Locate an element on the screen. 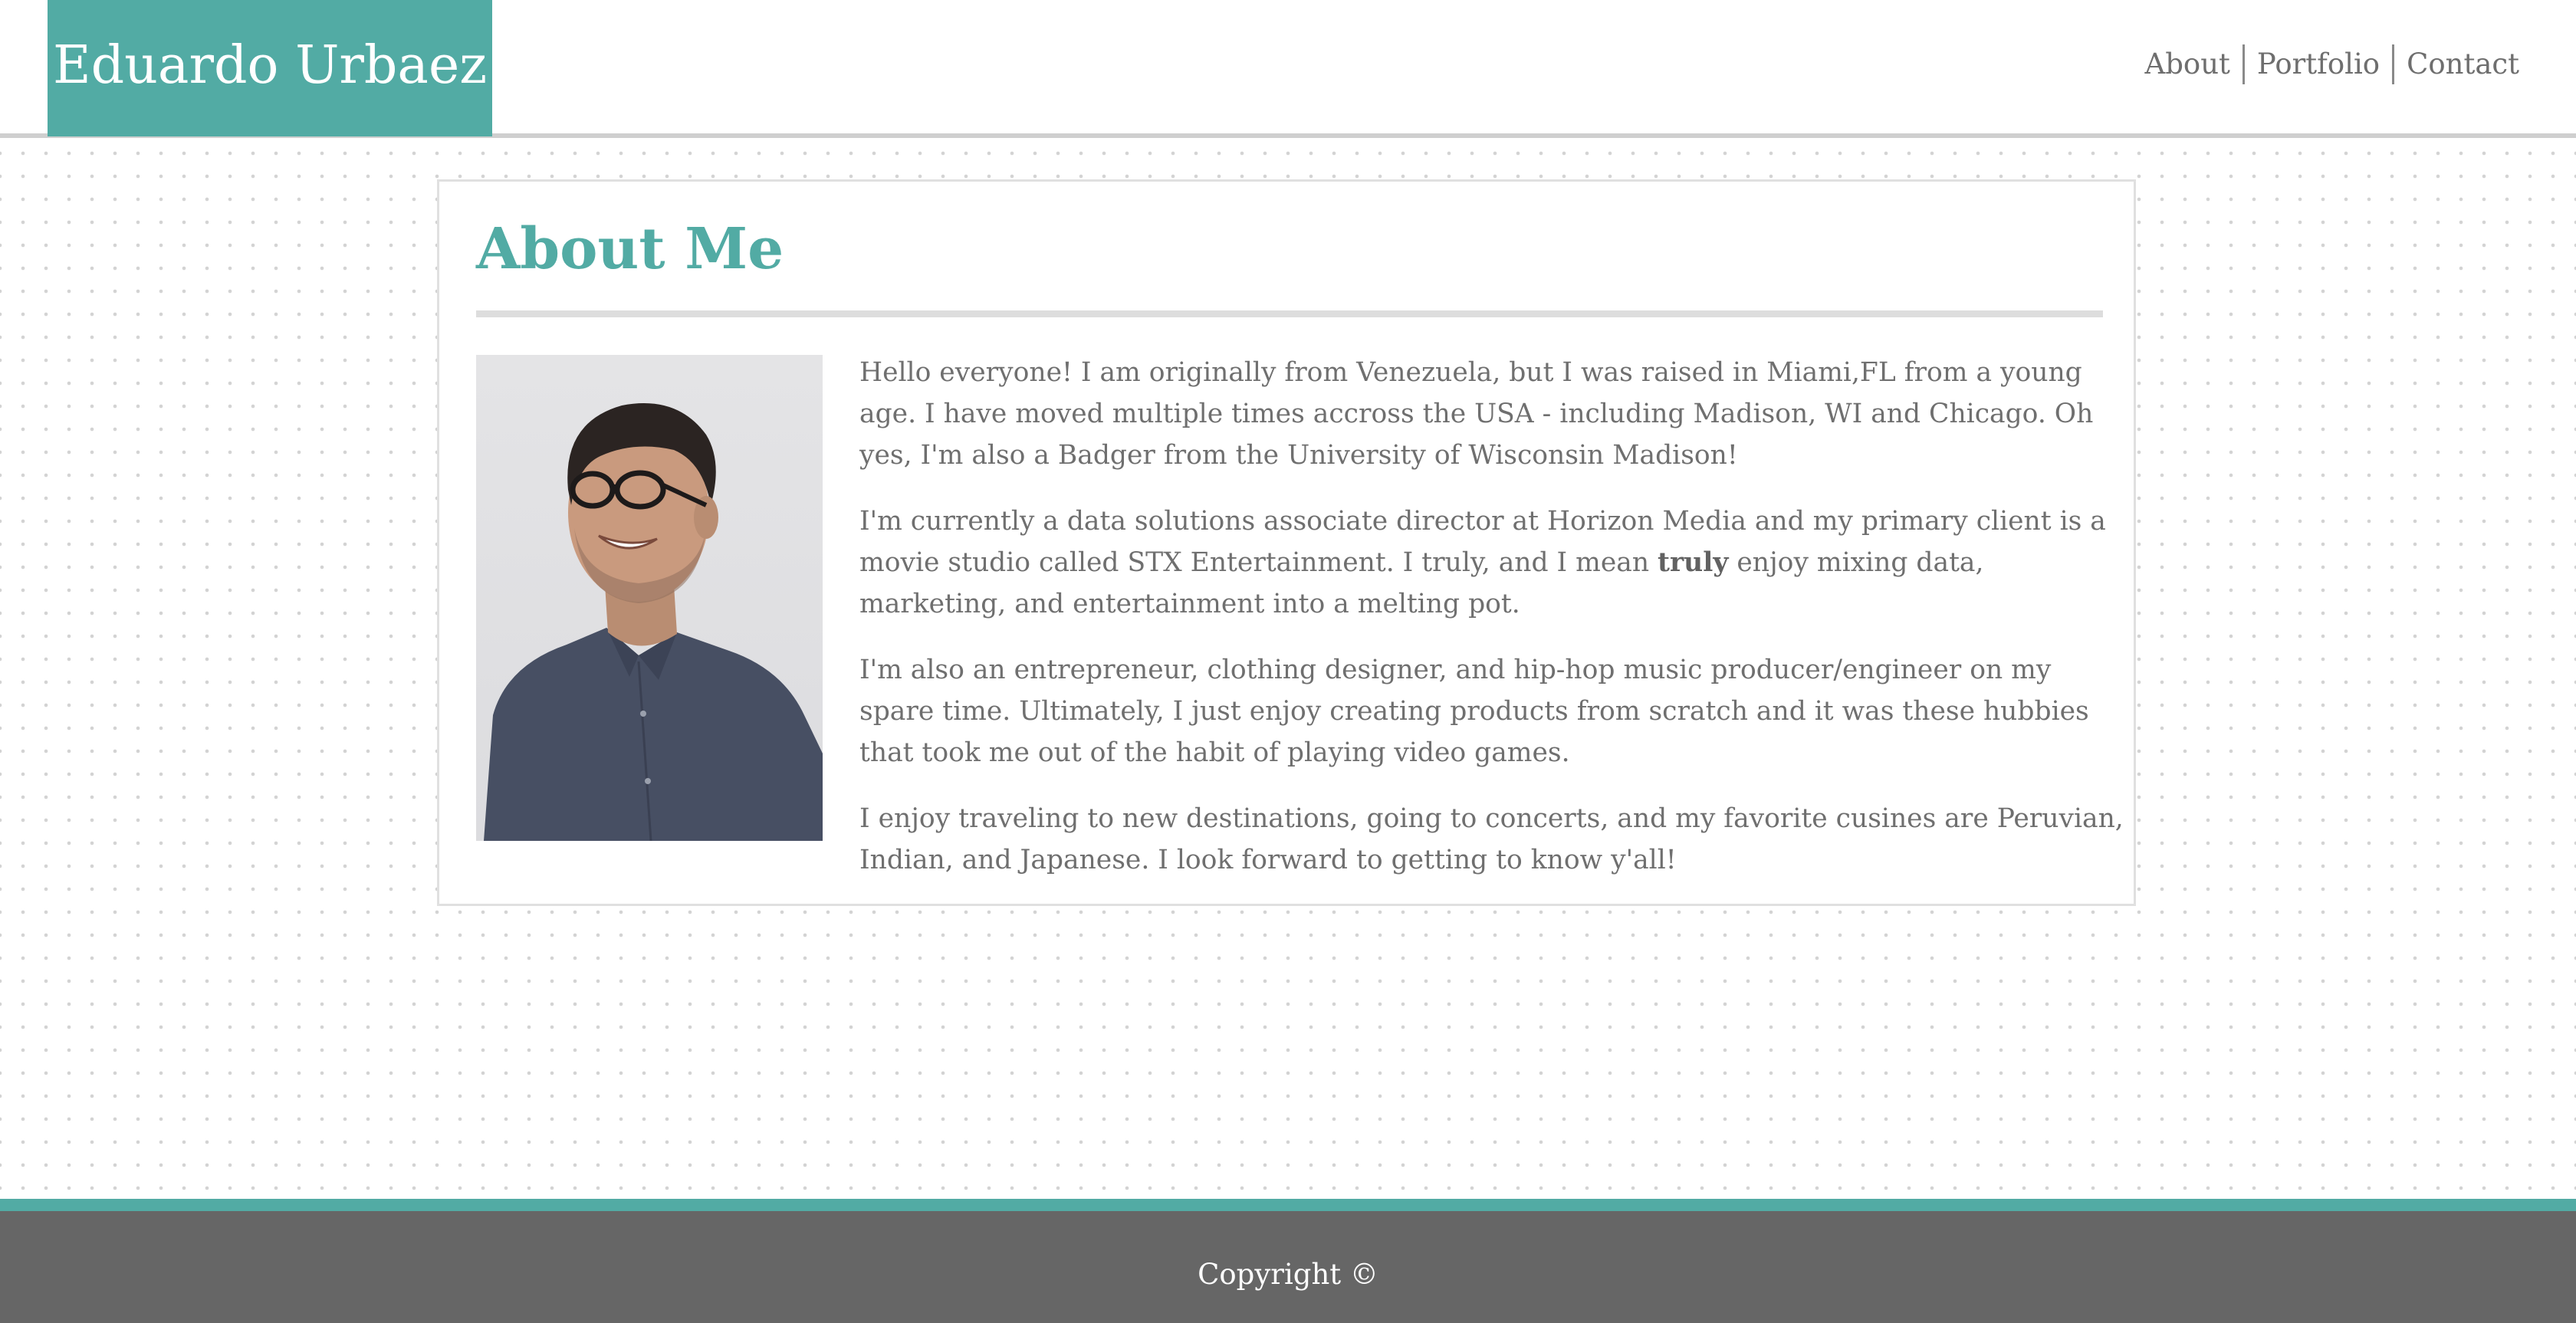  nav-link-about: About is located at coordinates (2187, 64).